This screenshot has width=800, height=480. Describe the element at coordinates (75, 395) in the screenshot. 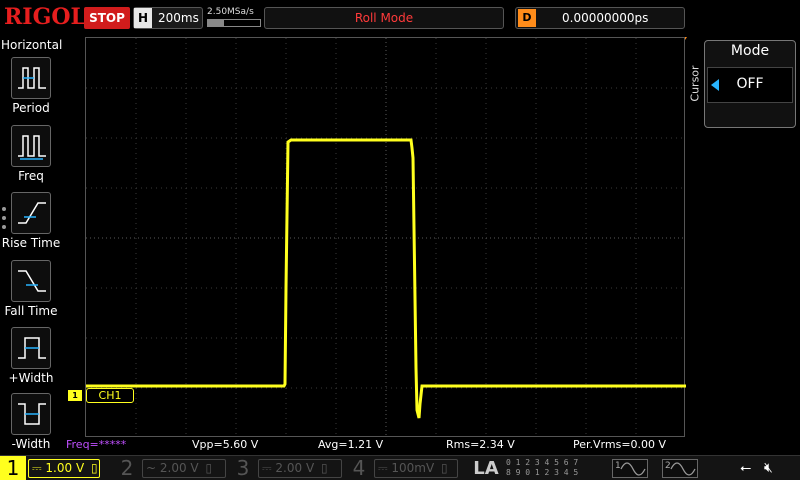

I see `ch1-offset-marker: 1` at that location.